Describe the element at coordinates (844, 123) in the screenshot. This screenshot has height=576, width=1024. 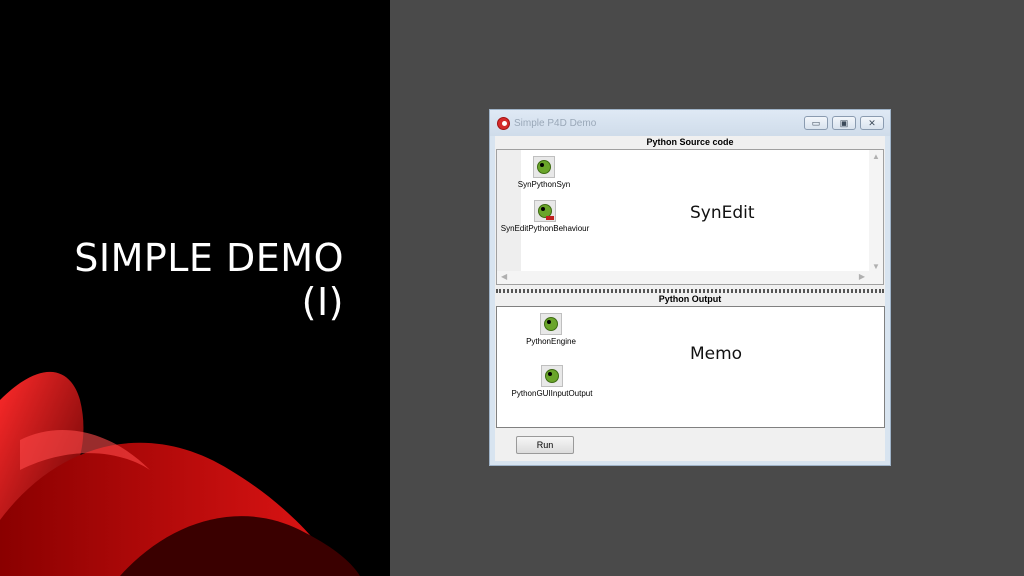
I see `maximize-button: ▣` at that location.